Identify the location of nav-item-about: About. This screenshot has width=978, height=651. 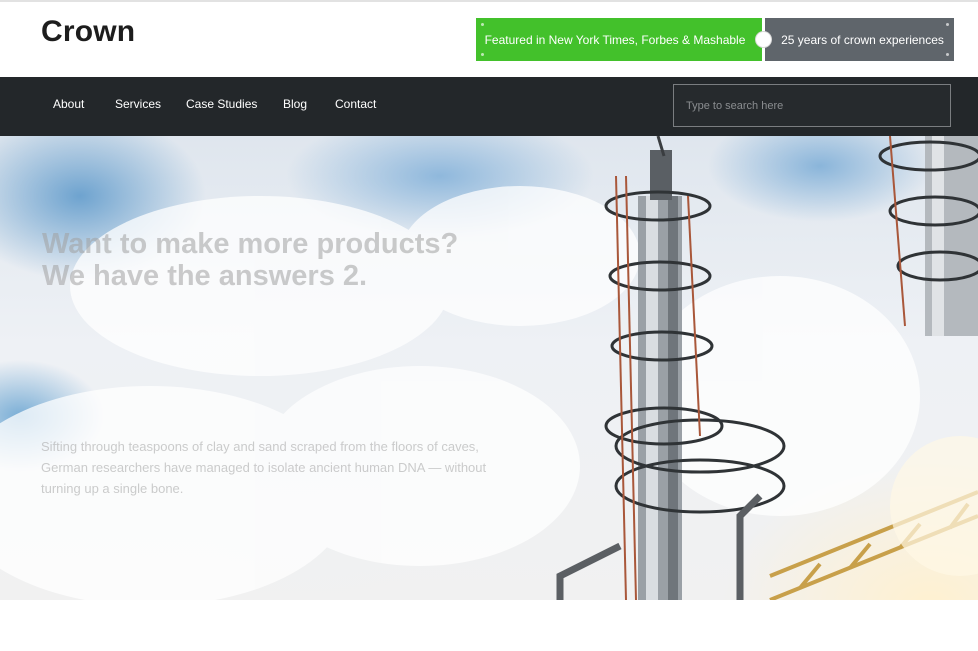
(68, 104).